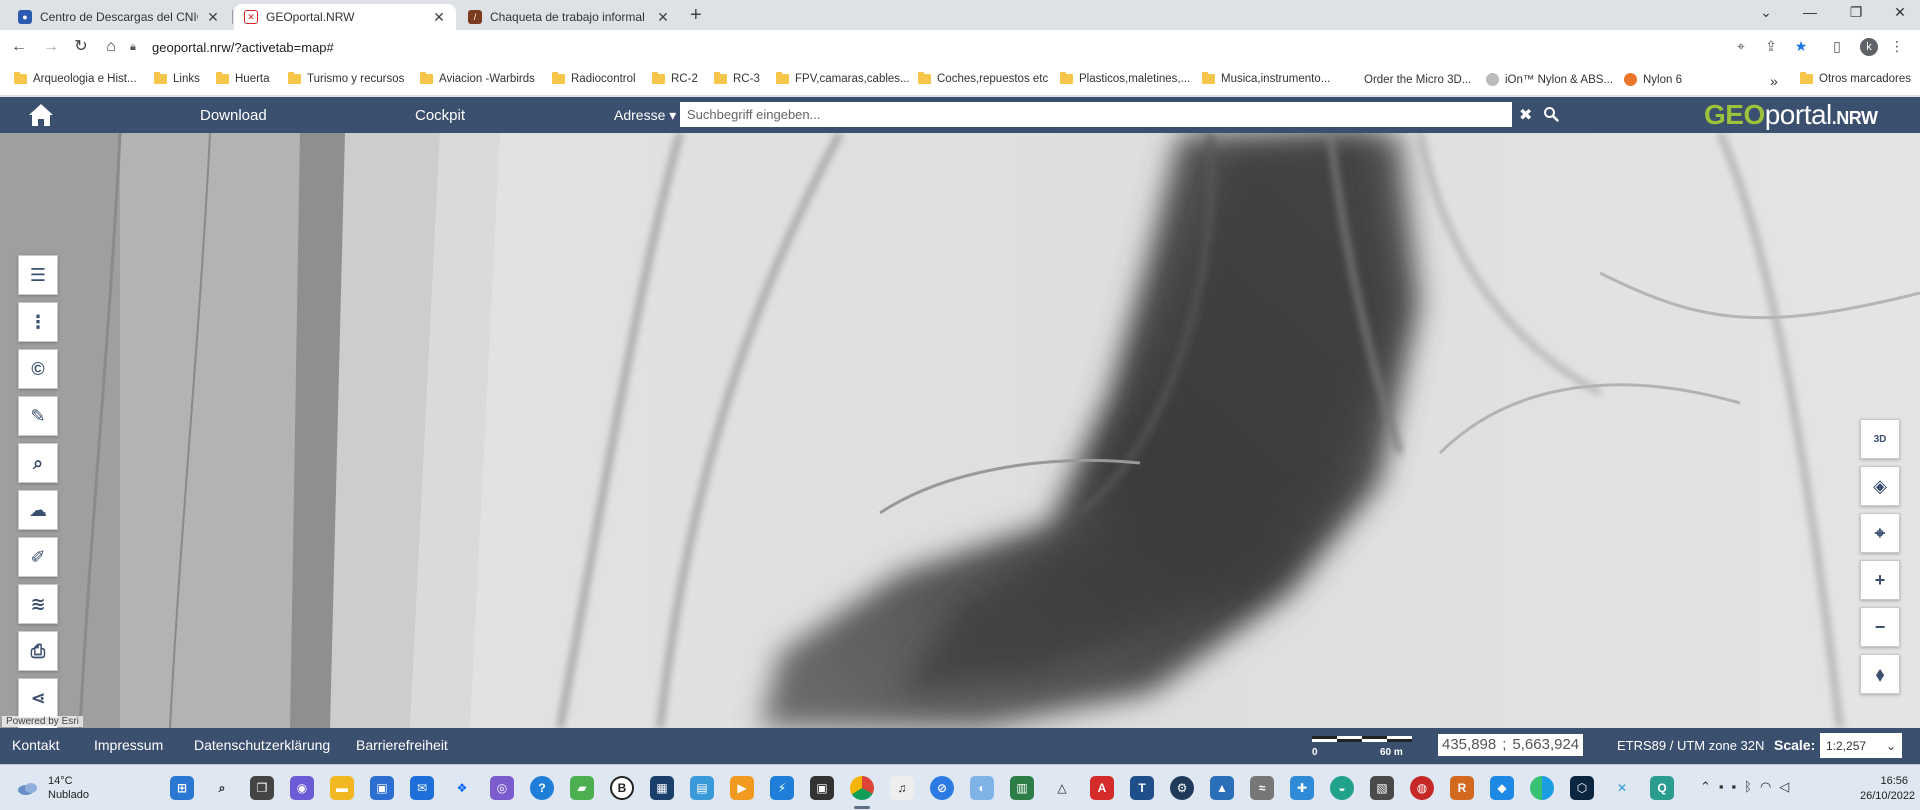  Describe the element at coordinates (111, 47) in the screenshot. I see `home-browser-icon: ⌂` at that location.